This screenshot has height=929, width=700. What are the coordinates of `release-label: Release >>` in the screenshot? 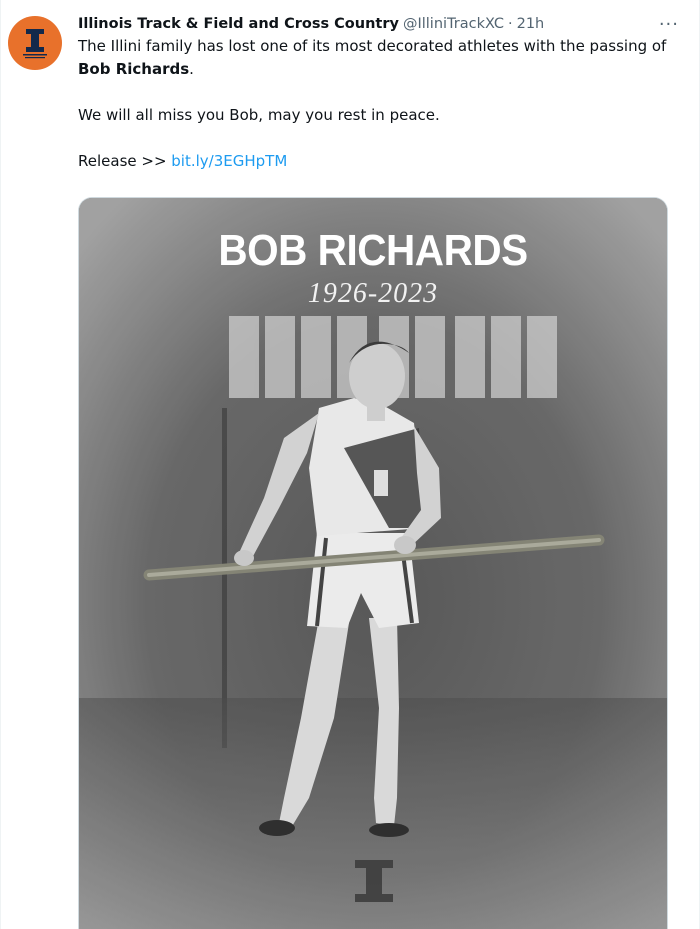 It's located at (125, 161).